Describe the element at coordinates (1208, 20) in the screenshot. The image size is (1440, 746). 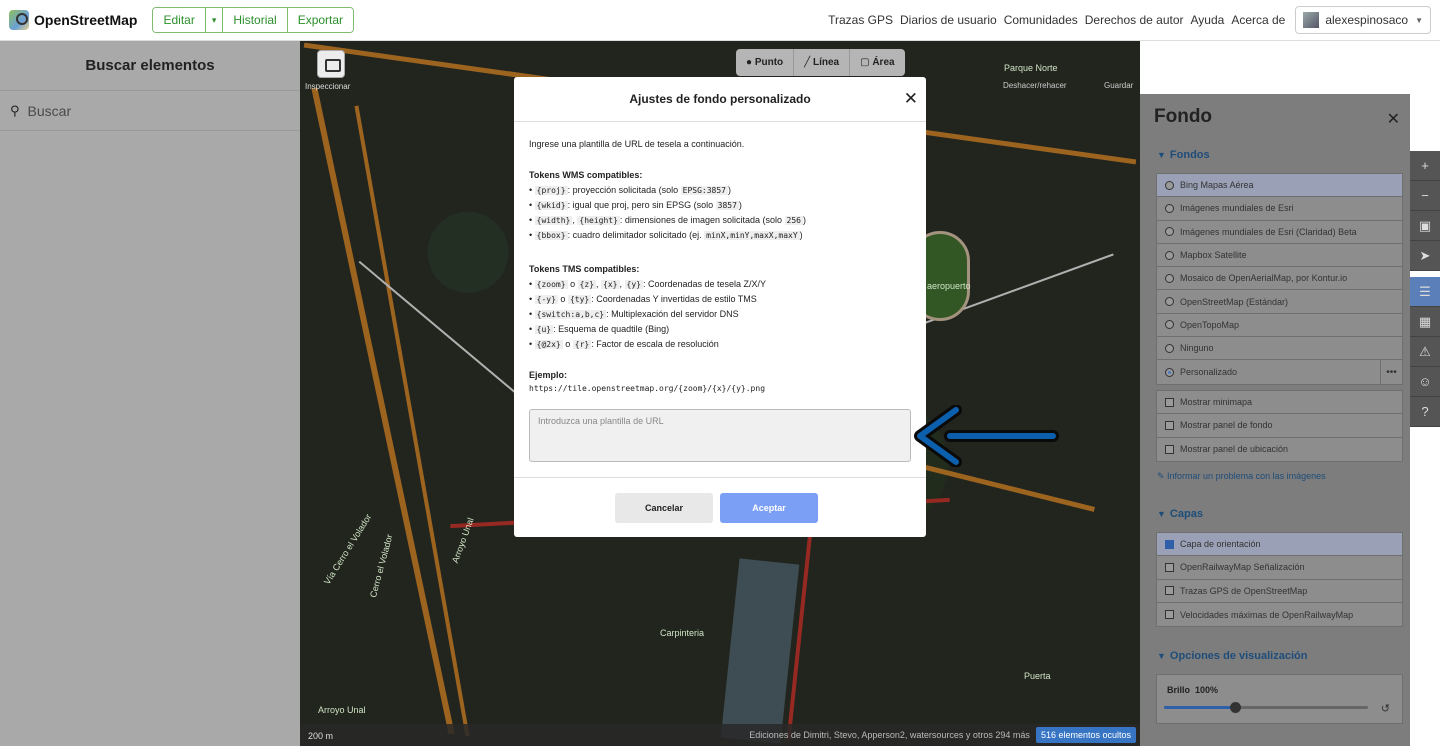
I see `nav-link-help: Ayuda` at that location.